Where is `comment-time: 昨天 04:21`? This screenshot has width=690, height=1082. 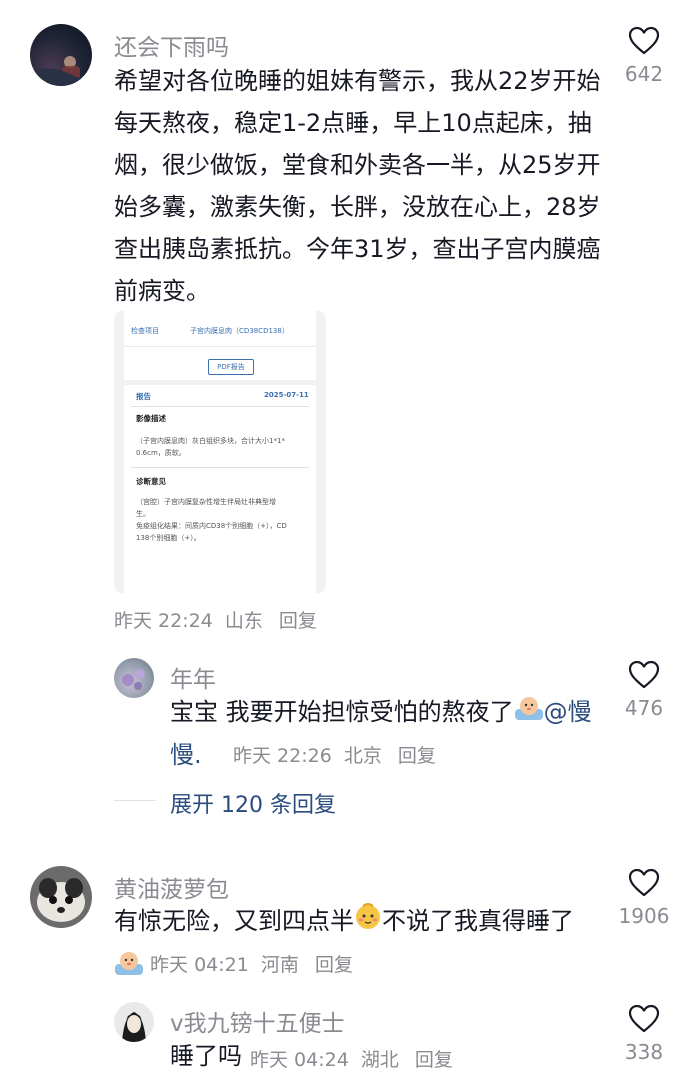 comment-time: 昨天 04:21 is located at coordinates (199, 965).